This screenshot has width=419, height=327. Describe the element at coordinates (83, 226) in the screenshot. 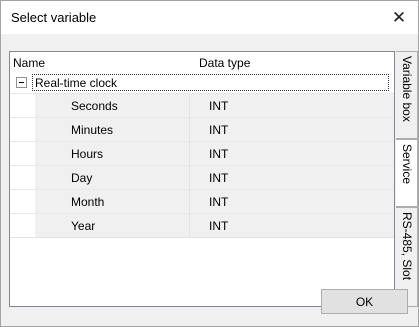

I see `variable-name: Year` at that location.